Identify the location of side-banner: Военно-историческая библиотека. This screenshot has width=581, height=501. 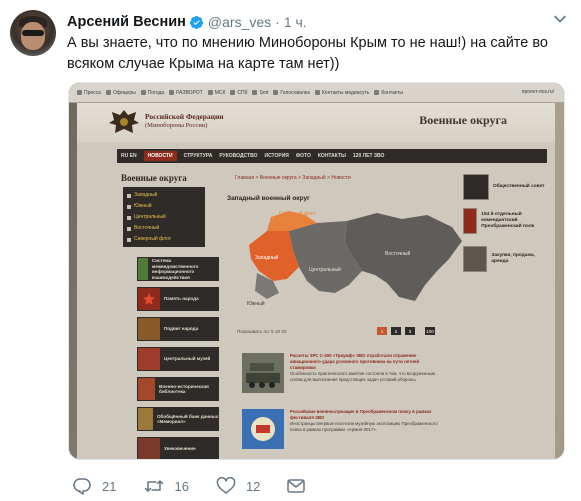
(178, 389).